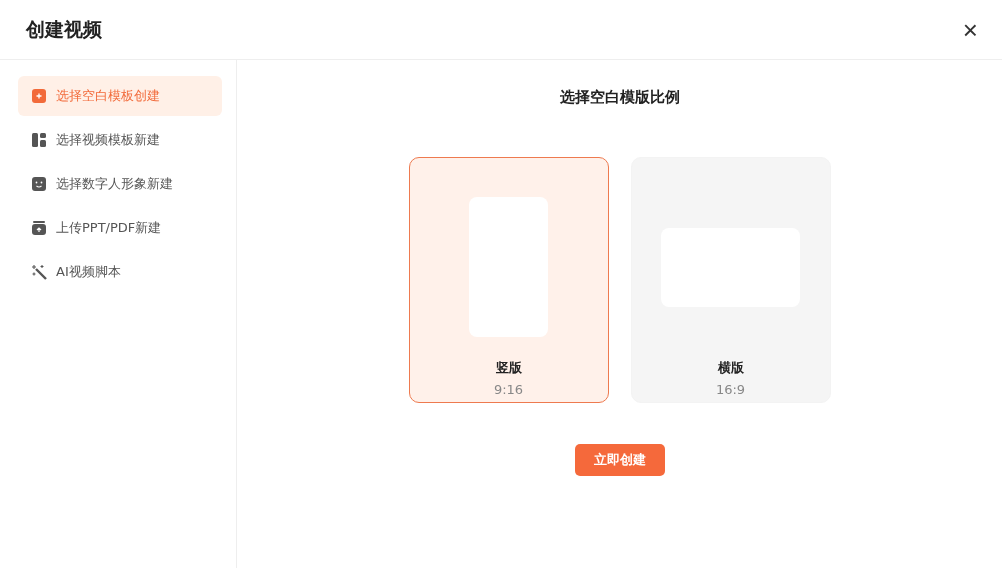 The image size is (1002, 568). Describe the element at coordinates (508, 368) in the screenshot. I see `option-label: 竖版` at that location.